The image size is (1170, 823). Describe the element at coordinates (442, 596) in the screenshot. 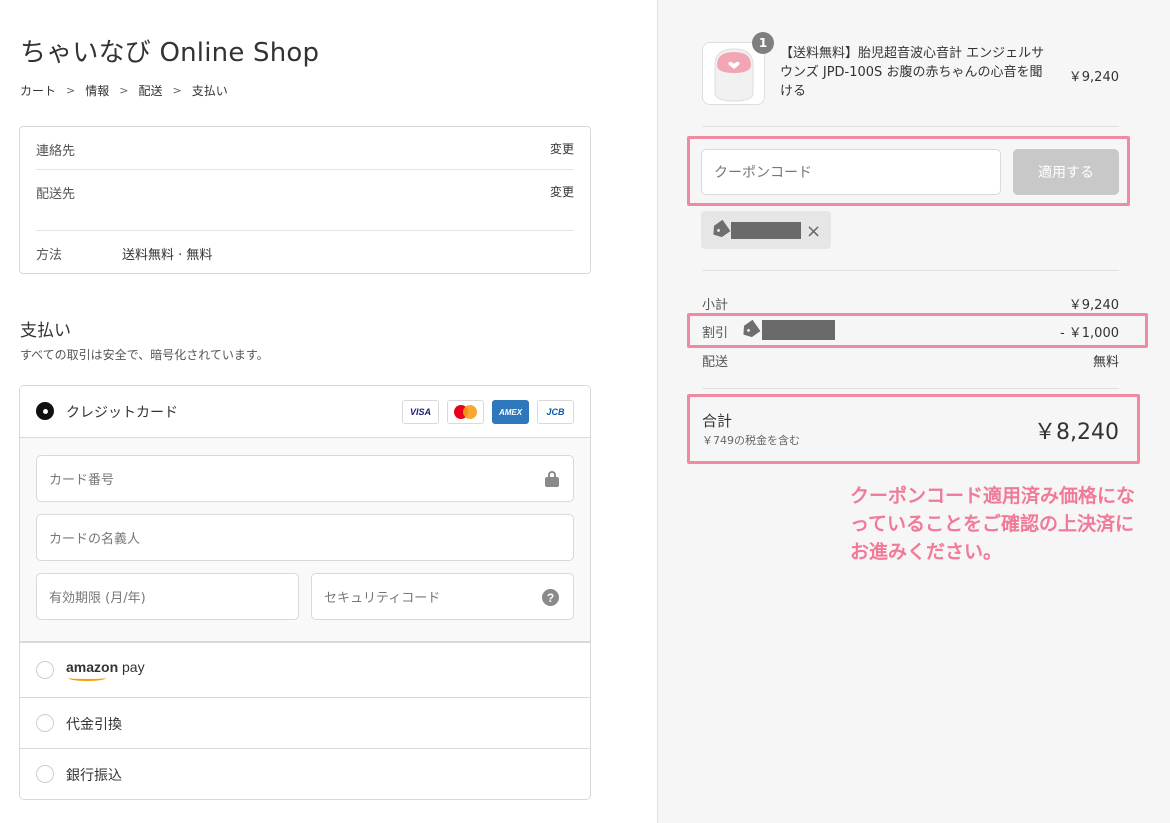

I see `security-code-field: セキュリティコード ?` at that location.